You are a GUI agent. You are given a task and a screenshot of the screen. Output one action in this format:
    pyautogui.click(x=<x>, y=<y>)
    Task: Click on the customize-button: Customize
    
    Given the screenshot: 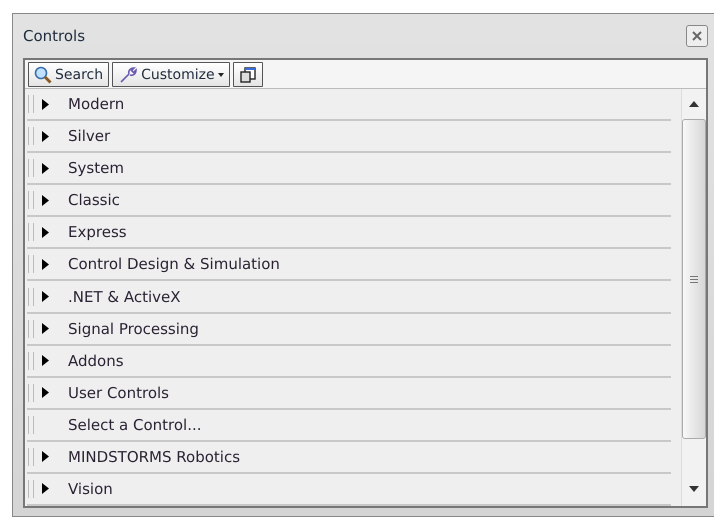 What is the action you would take?
    pyautogui.click(x=171, y=74)
    